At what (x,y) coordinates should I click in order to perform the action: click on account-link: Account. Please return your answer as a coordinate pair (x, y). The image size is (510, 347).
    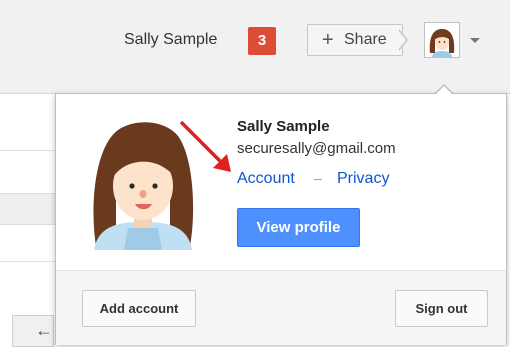
    Looking at the image, I should click on (266, 179).